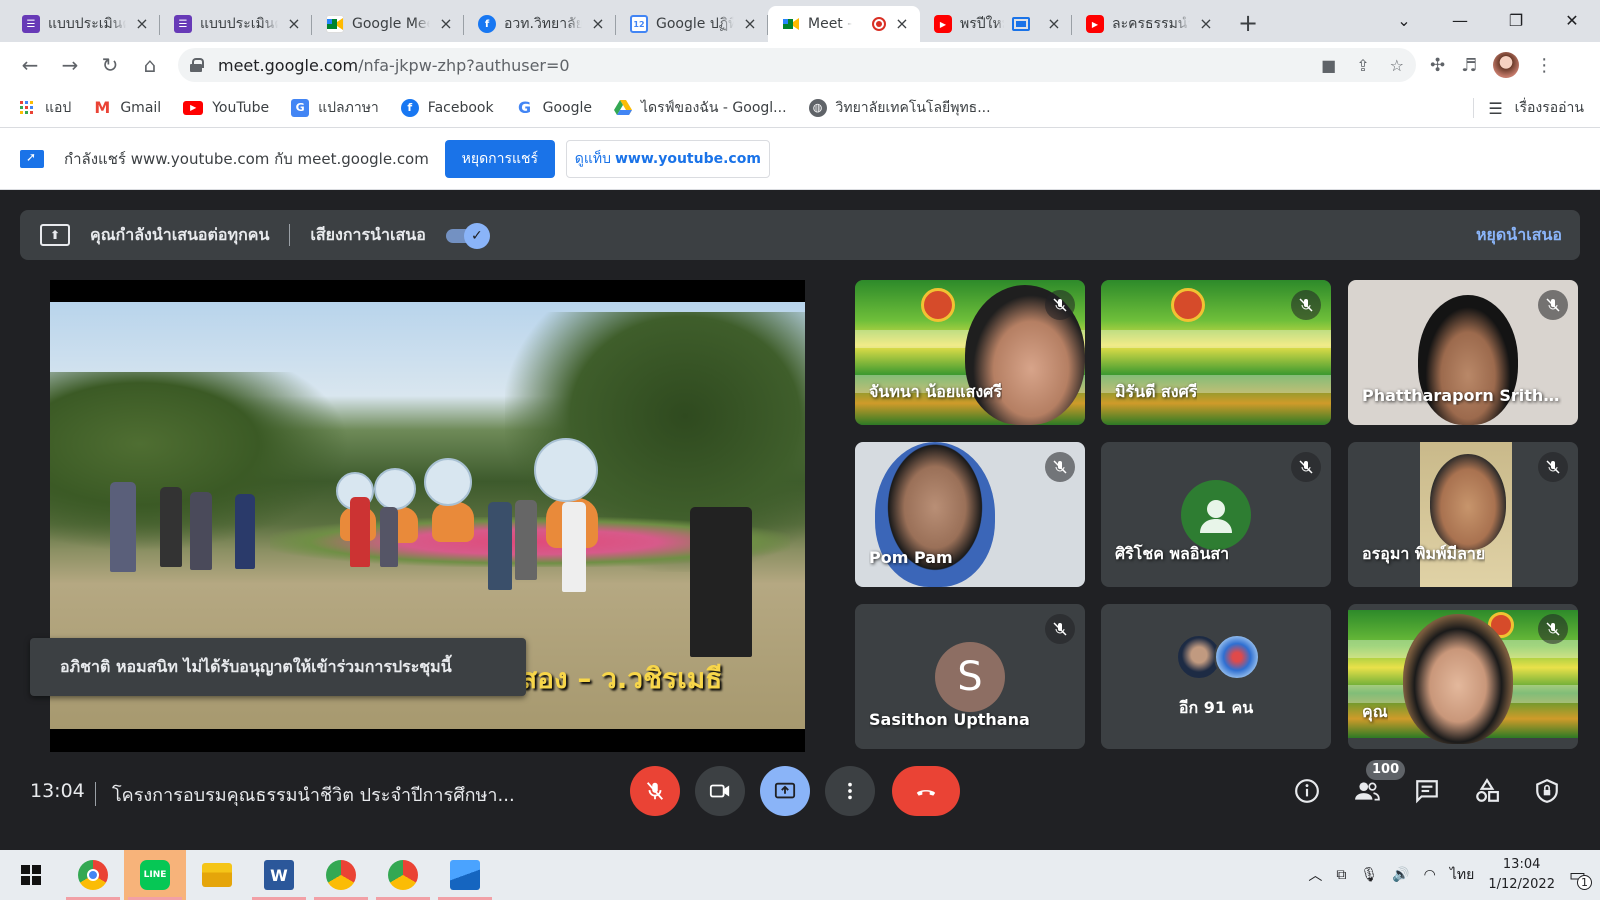  I want to click on more-participants-tile: อีก 91 คน, so click(1216, 676).